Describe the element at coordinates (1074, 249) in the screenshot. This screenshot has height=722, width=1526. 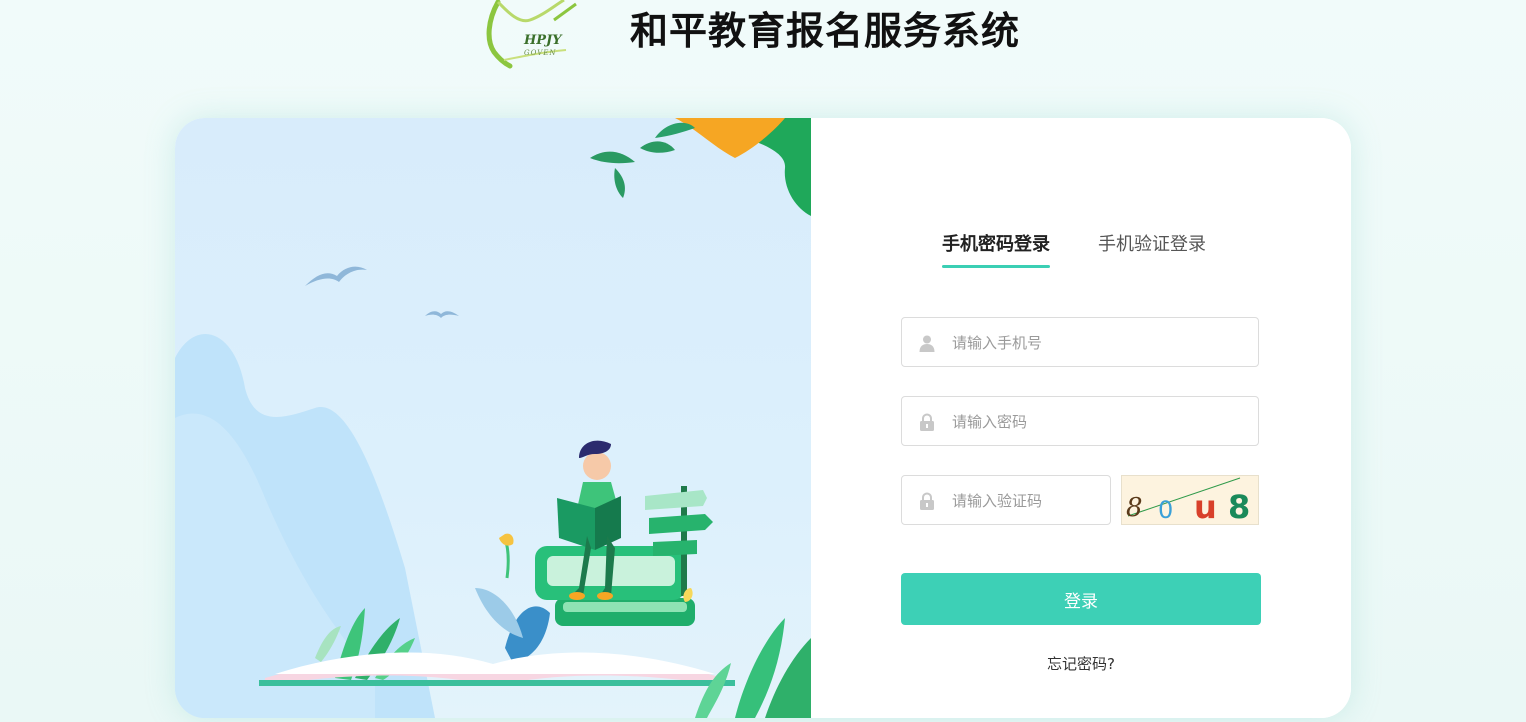
I see `login-tabs: 手机密码登录 手机验证登录` at that location.